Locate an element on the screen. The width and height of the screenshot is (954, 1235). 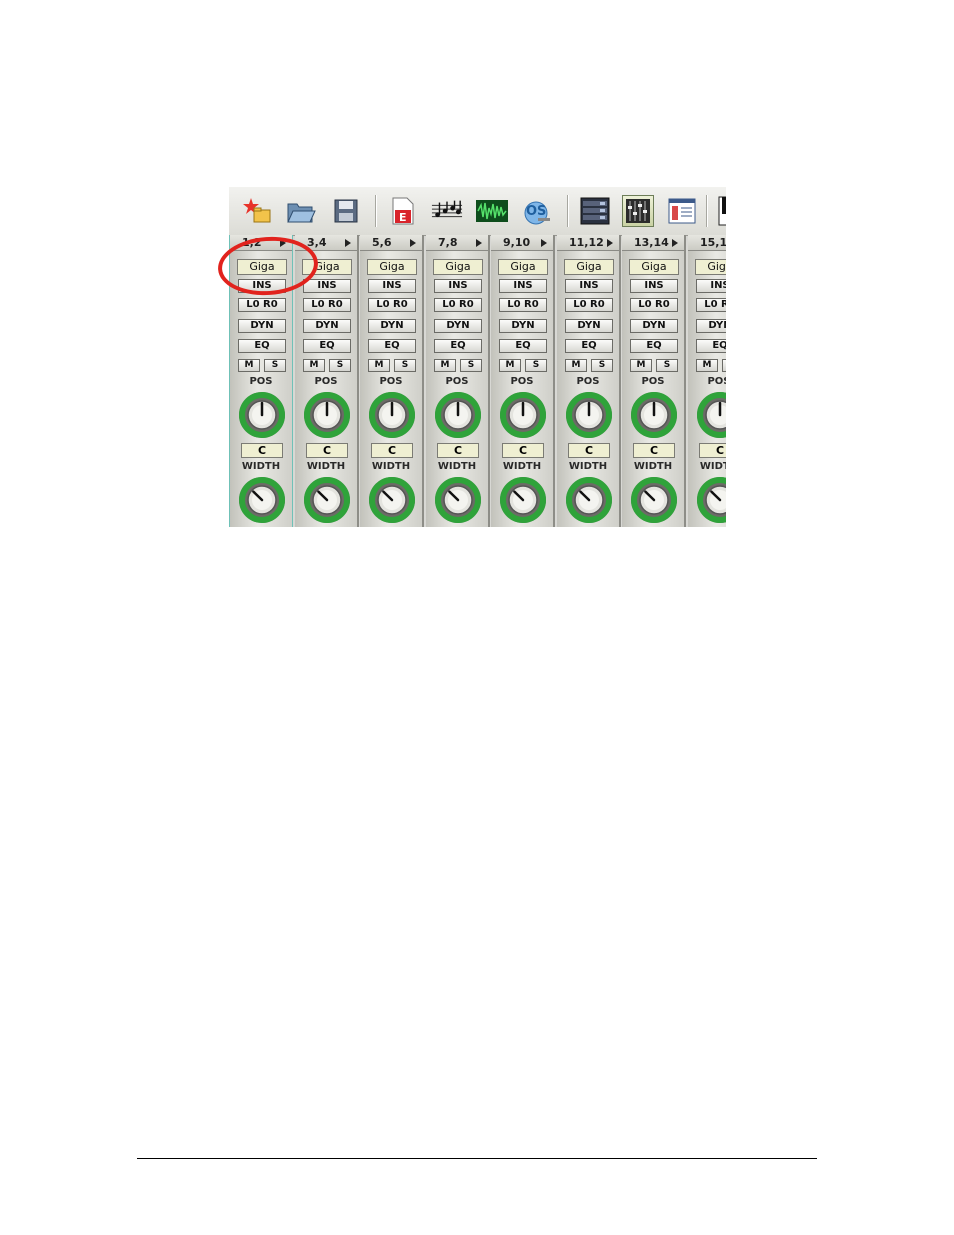
rack-icon is located at coordinates (595, 211).